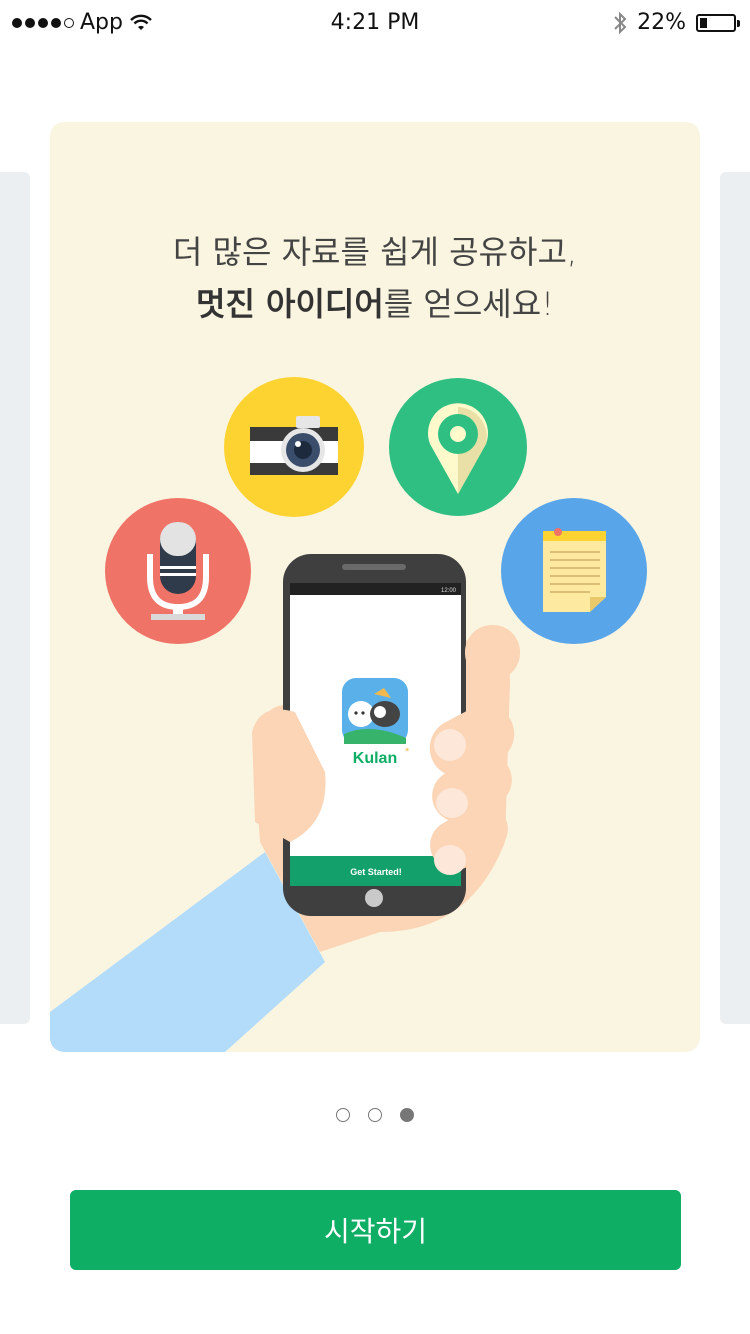 Image resolution: width=750 pixels, height=1334 pixels. I want to click on battery-icon, so click(718, 22).